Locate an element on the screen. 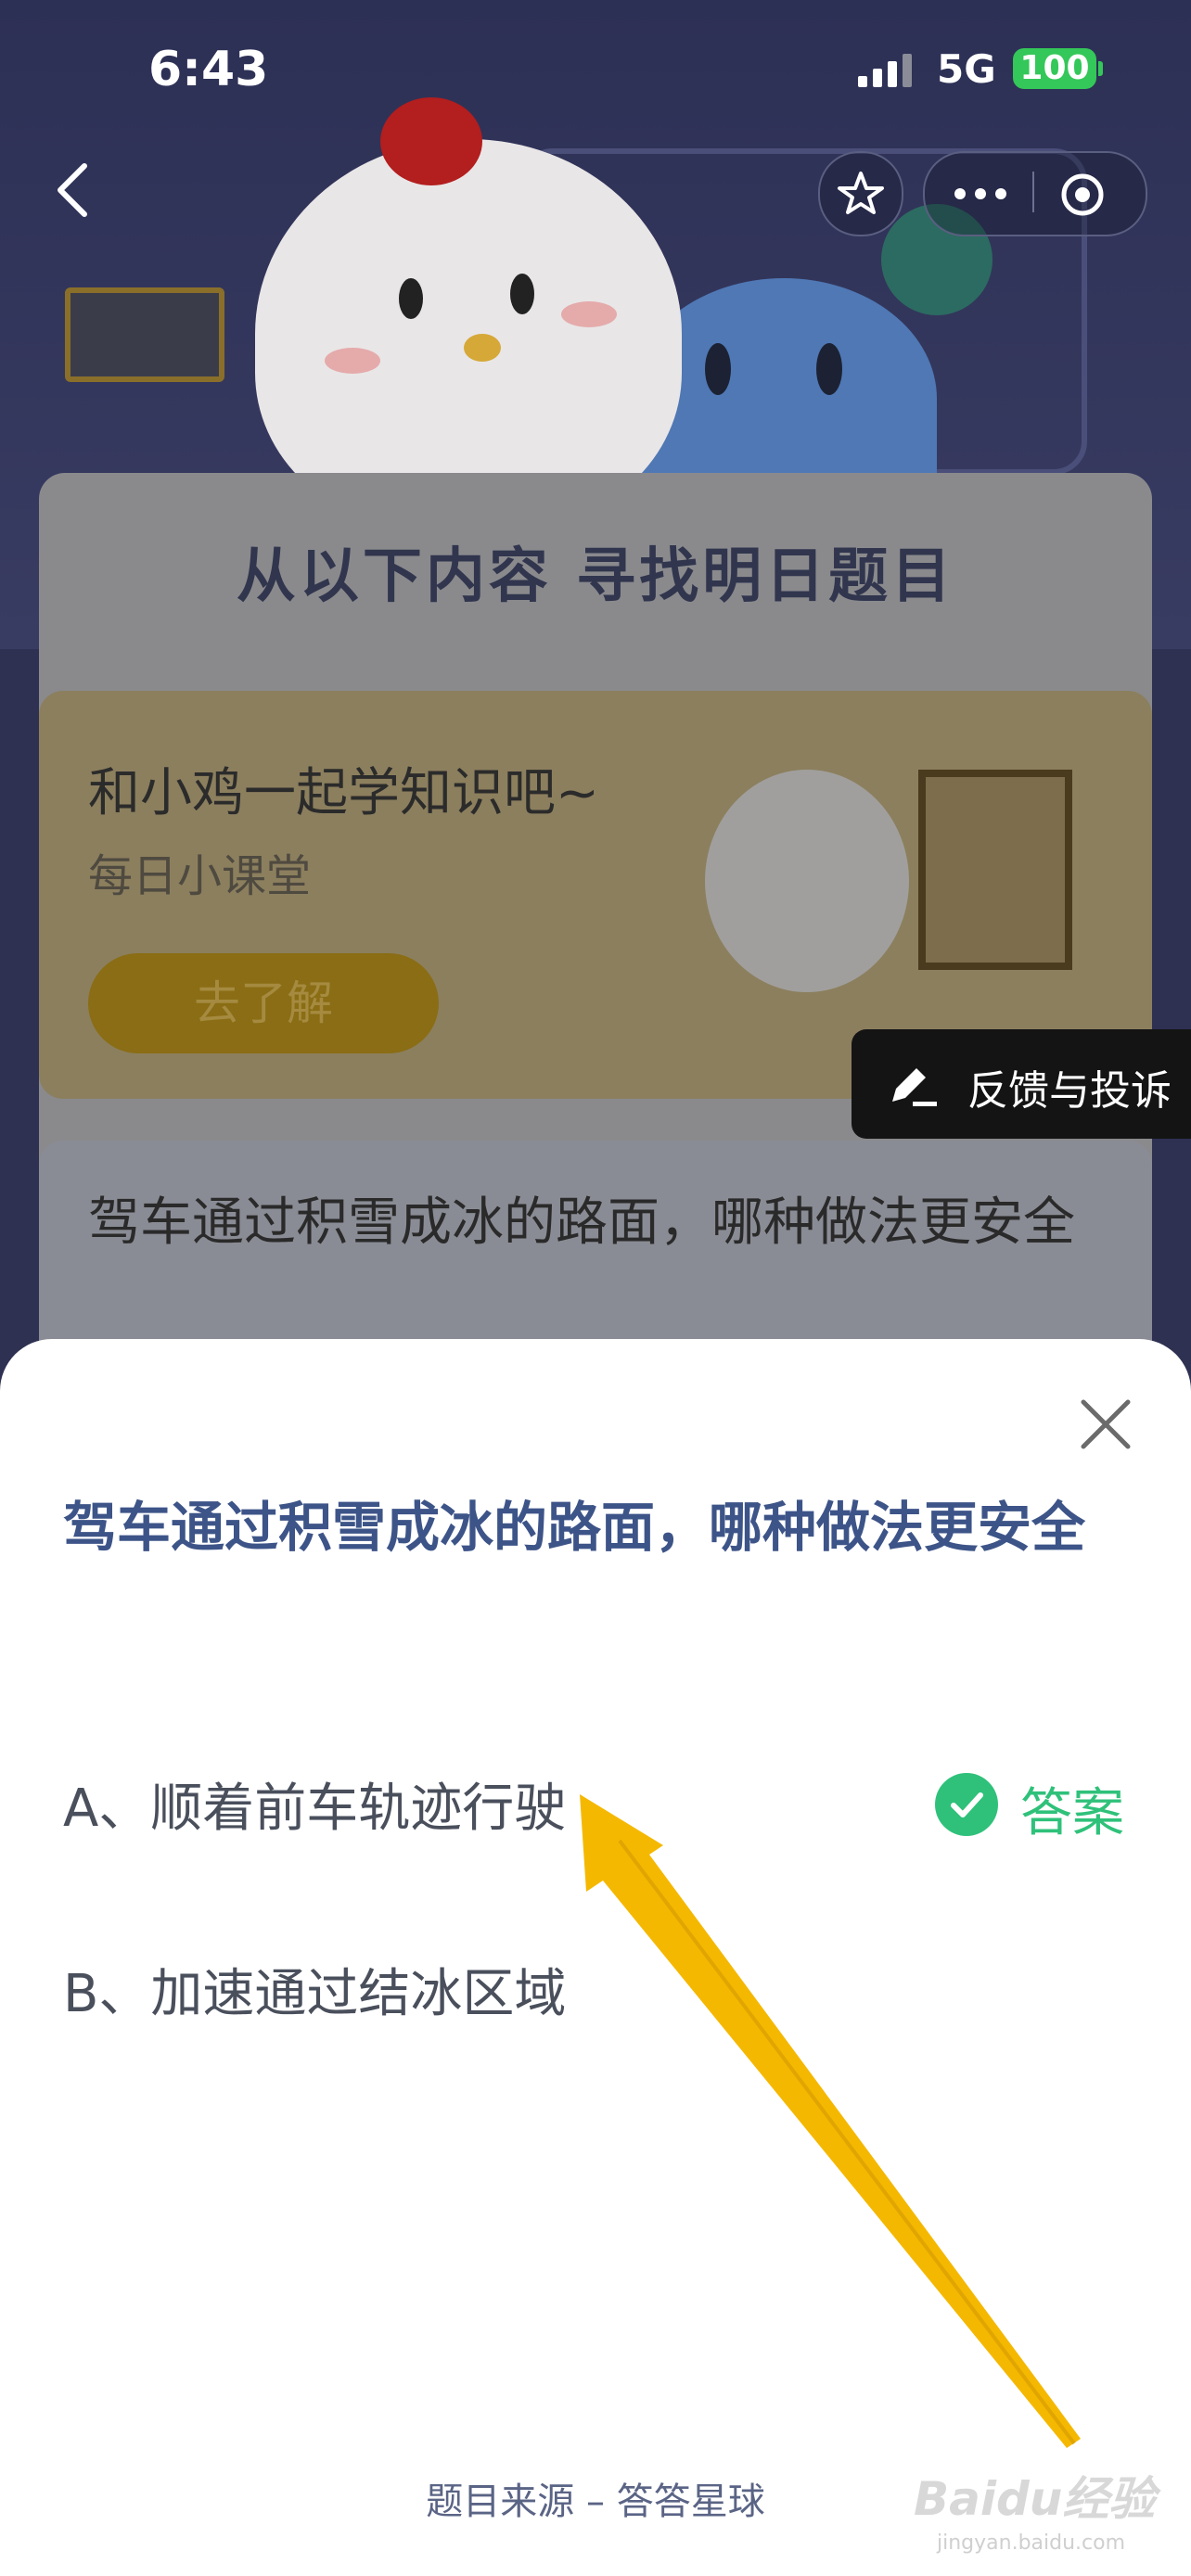 The width and height of the screenshot is (1191, 2576). feedback-button: 反馈与投诉 is located at coordinates (1022, 1084).